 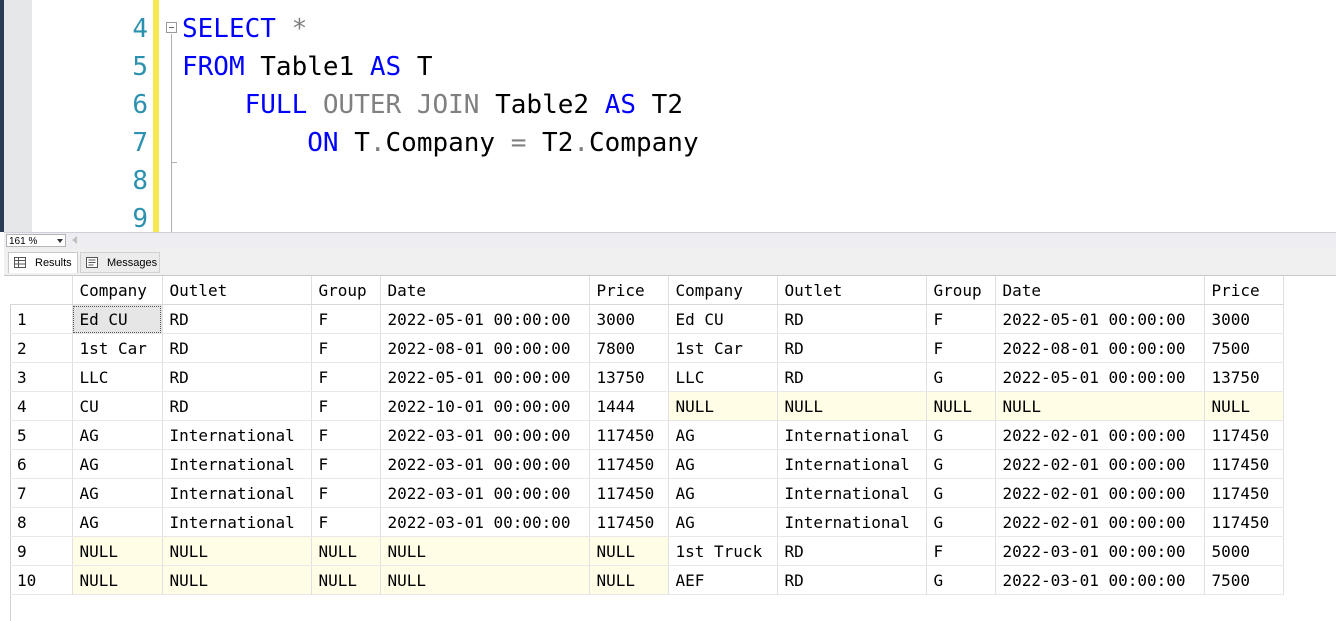 I want to click on row-number: 8, so click(x=41, y=522).